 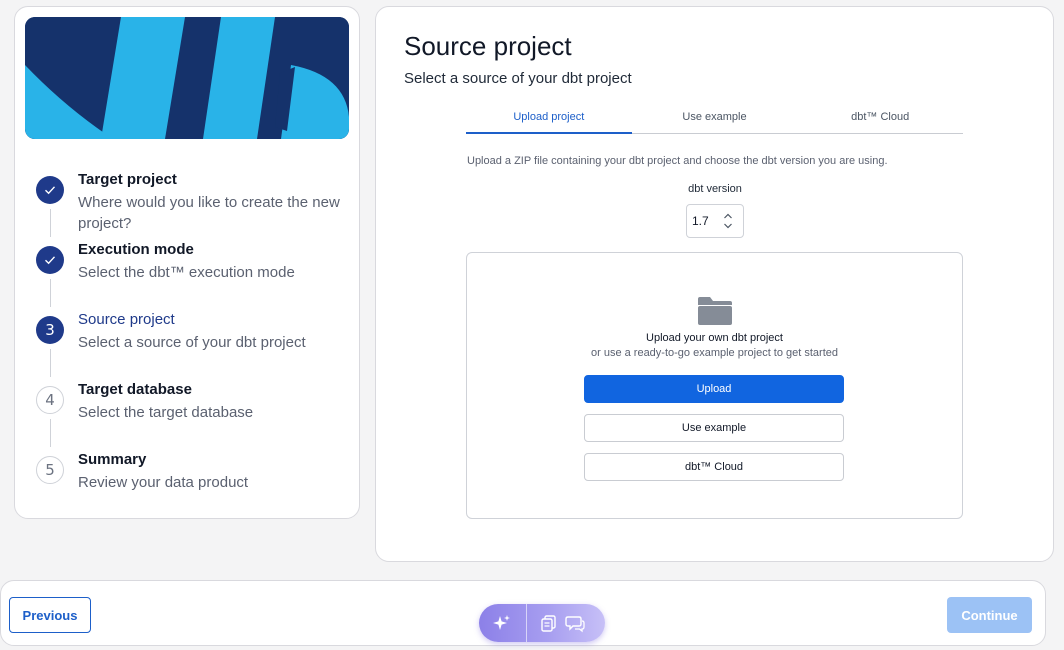 What do you see at coordinates (715, 189) in the screenshot?
I see `dbt-version-label: dbt version` at bounding box center [715, 189].